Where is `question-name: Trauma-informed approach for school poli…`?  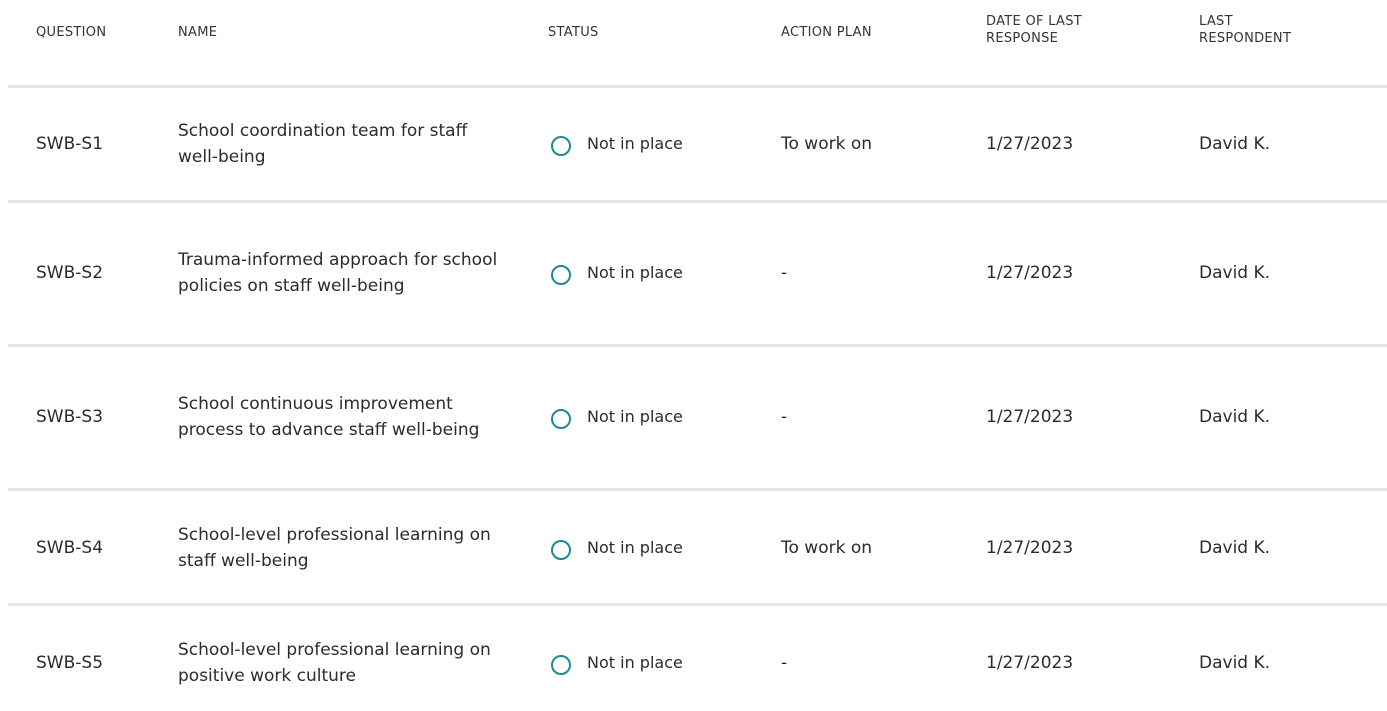 question-name: Trauma-informed approach for school poli… is located at coordinates (338, 273).